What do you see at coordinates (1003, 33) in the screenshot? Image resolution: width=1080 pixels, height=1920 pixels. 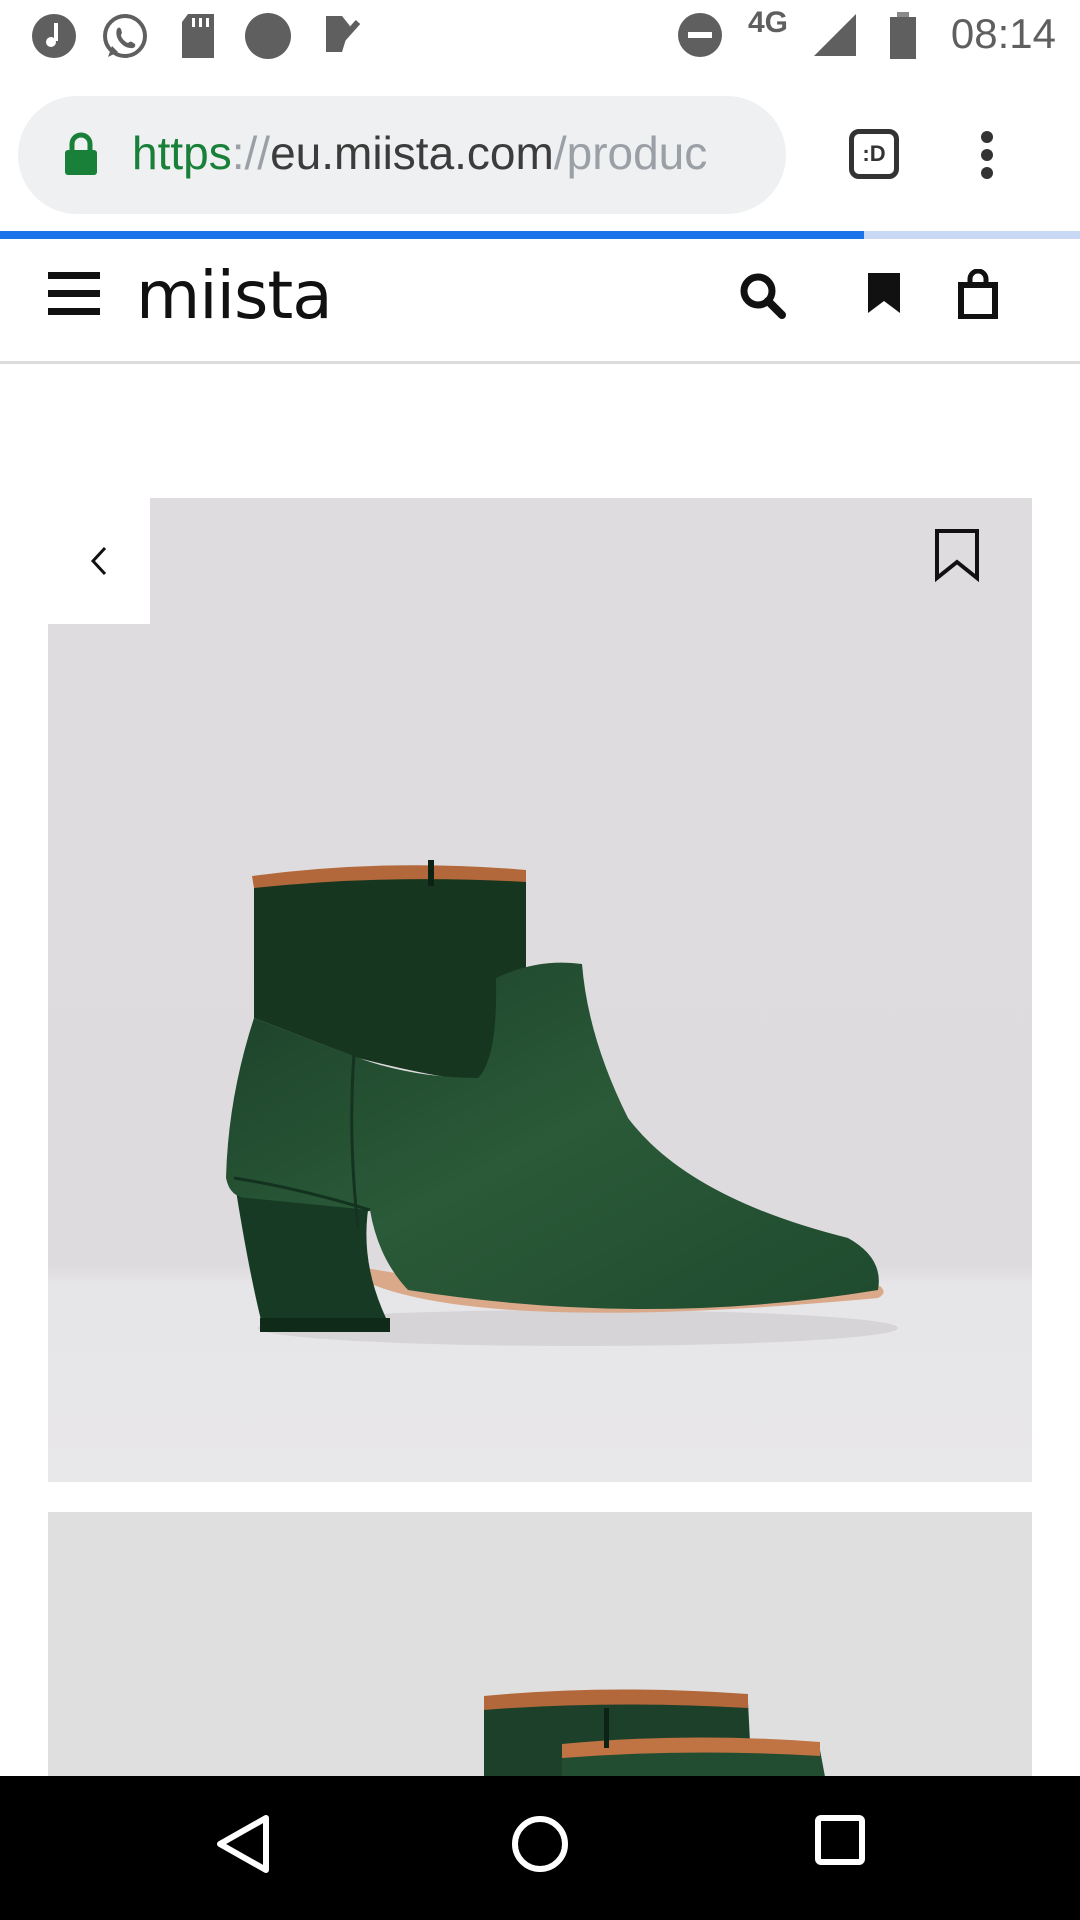 I see `clock: 08:14` at bounding box center [1003, 33].